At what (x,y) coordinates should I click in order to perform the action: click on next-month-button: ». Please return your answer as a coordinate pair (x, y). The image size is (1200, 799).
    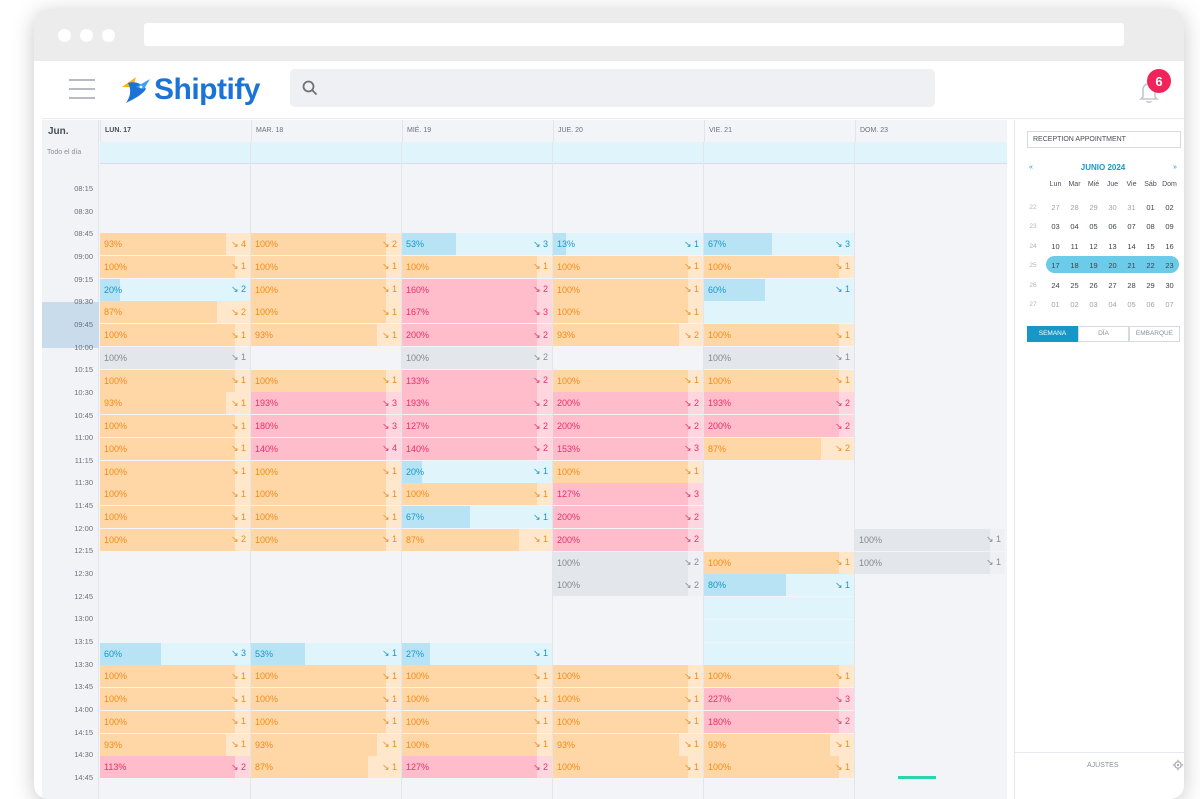
    Looking at the image, I should click on (1175, 167).